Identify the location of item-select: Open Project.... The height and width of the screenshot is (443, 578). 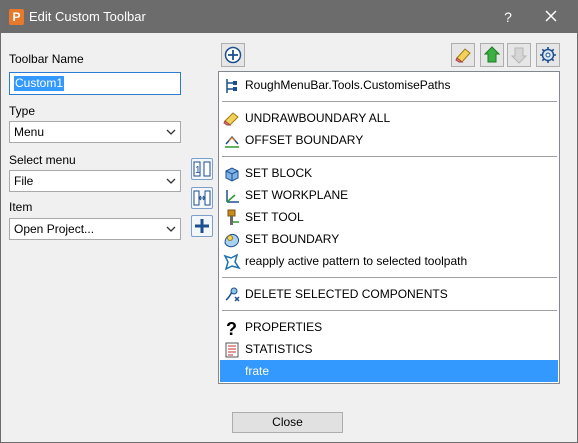
(95, 229).